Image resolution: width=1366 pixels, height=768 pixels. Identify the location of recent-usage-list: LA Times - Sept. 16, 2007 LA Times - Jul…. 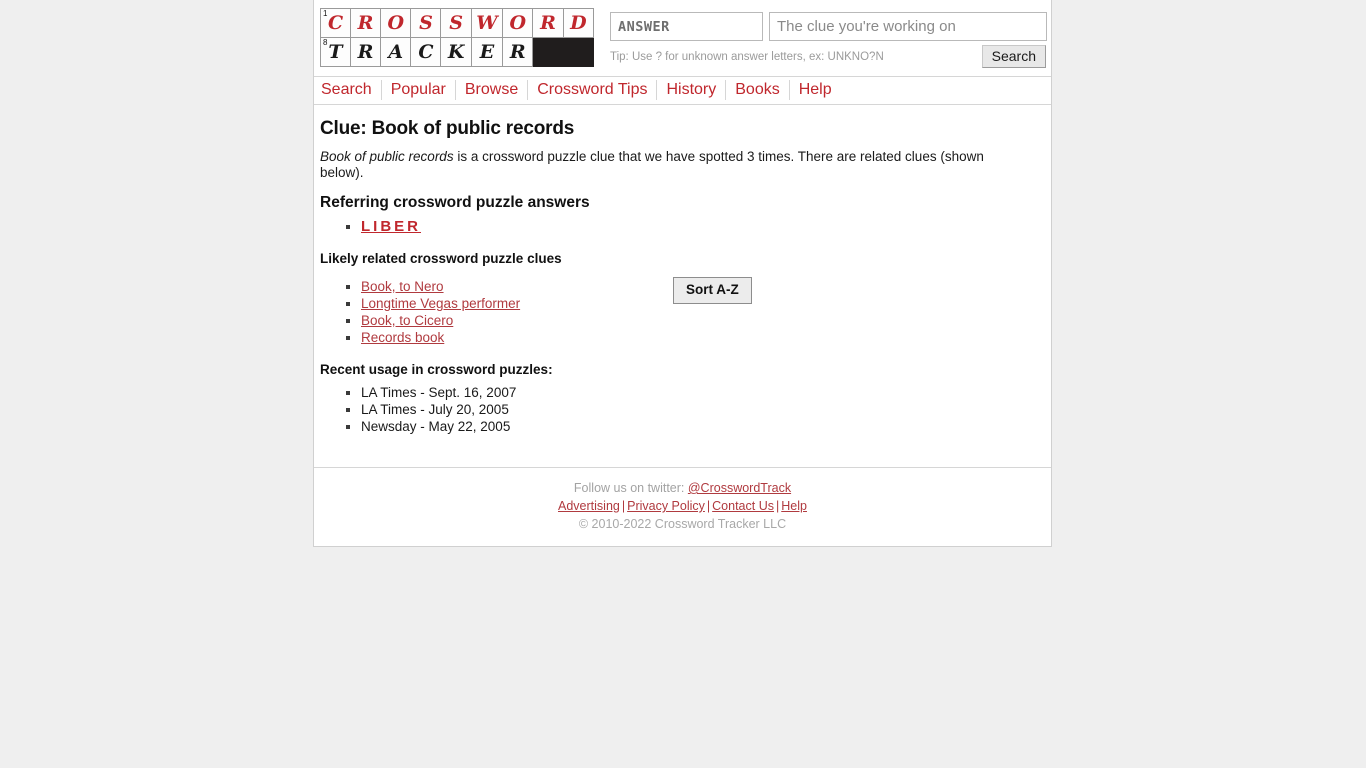
(681, 409).